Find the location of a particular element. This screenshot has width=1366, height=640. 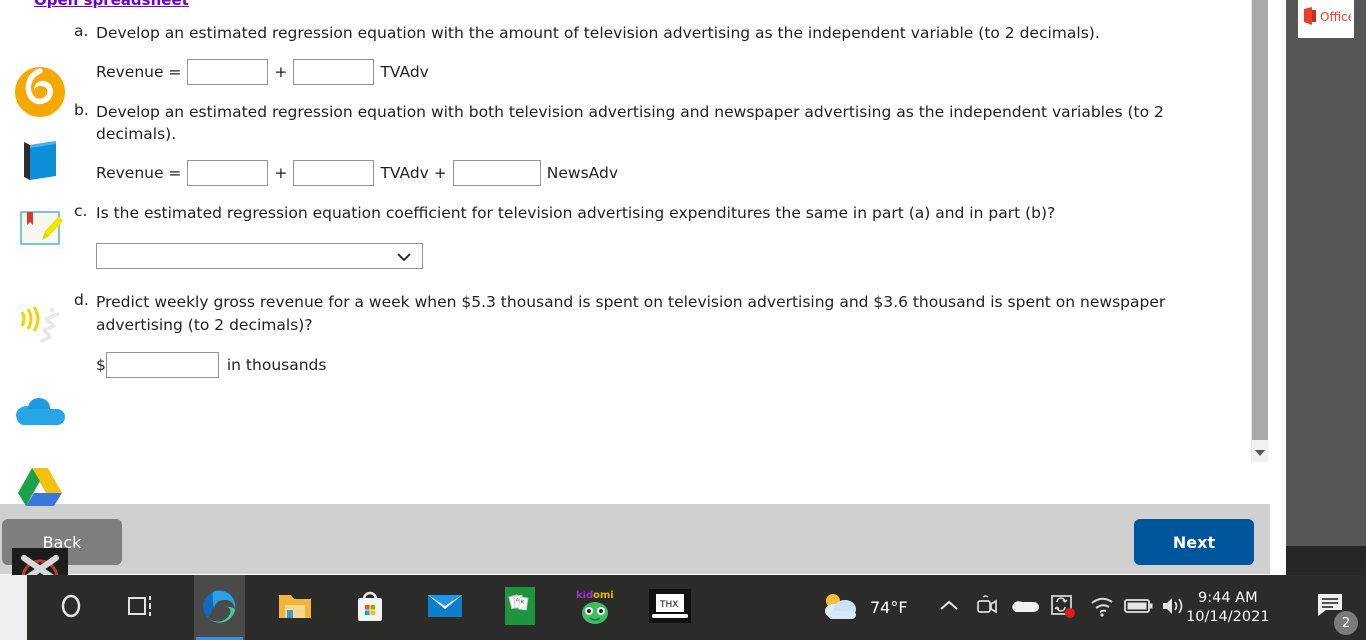

chevron-down-icon is located at coordinates (1260, 451).